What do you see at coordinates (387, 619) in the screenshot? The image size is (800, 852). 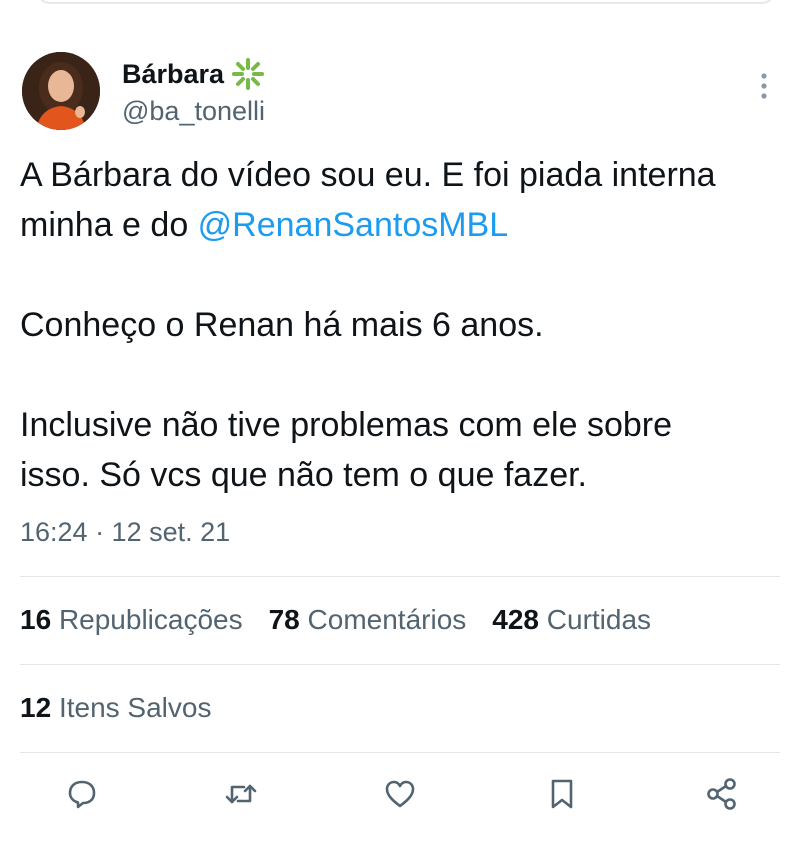 I see `comments-label: Comentários` at bounding box center [387, 619].